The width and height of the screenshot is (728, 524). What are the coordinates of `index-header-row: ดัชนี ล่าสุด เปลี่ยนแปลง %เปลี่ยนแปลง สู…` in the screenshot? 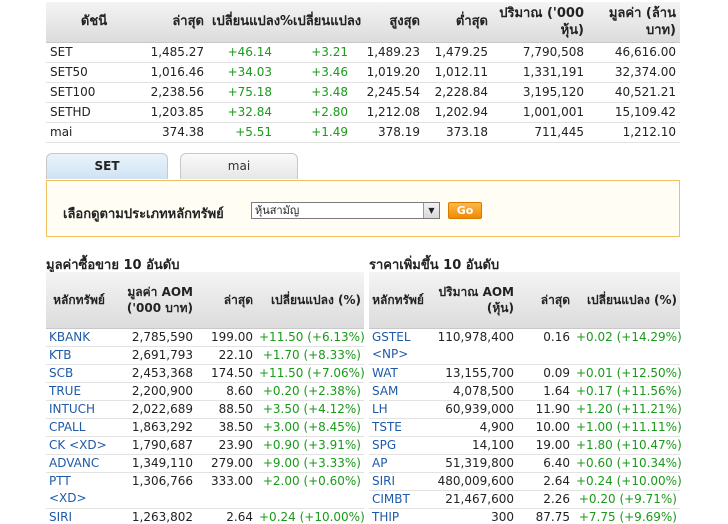 It's located at (363, 22).